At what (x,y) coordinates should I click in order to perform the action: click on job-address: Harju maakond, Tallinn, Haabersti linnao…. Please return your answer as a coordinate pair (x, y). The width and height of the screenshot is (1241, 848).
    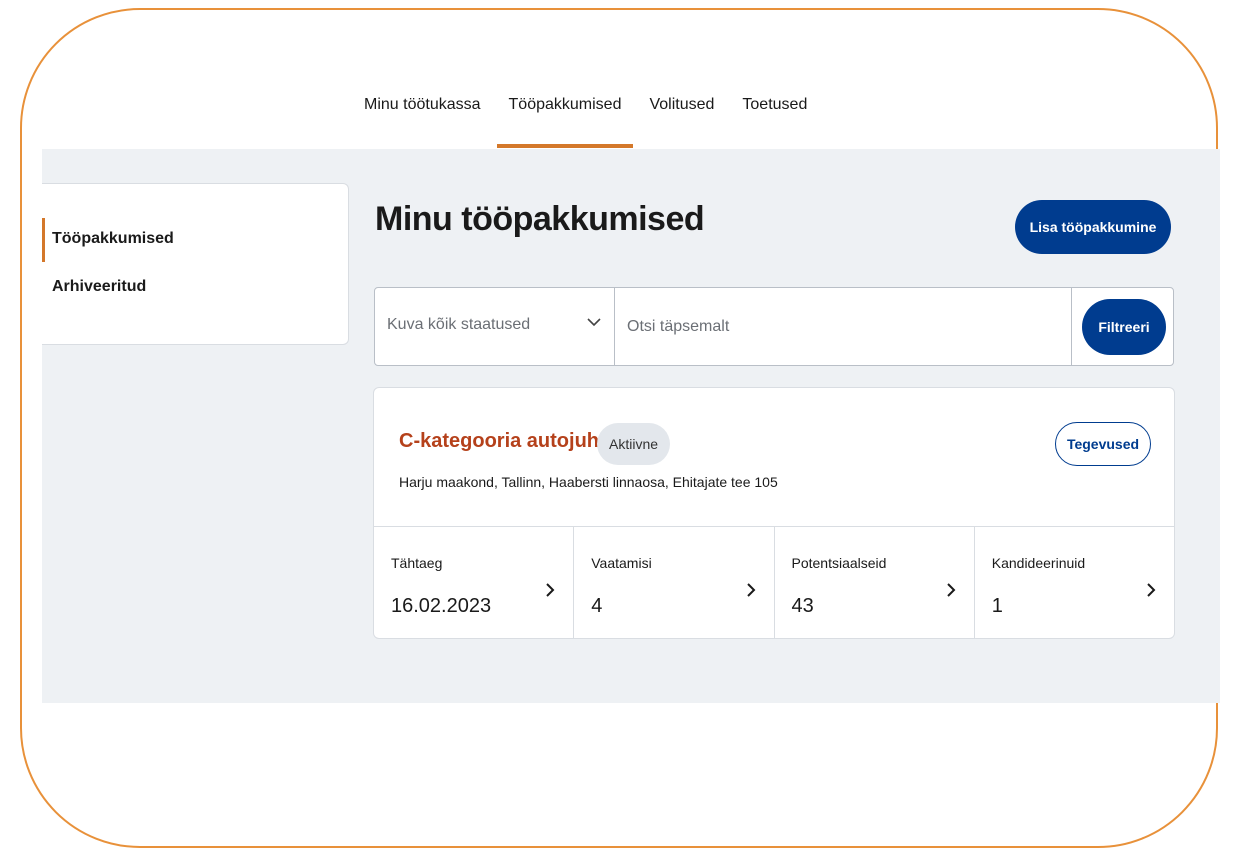
    Looking at the image, I should click on (588, 482).